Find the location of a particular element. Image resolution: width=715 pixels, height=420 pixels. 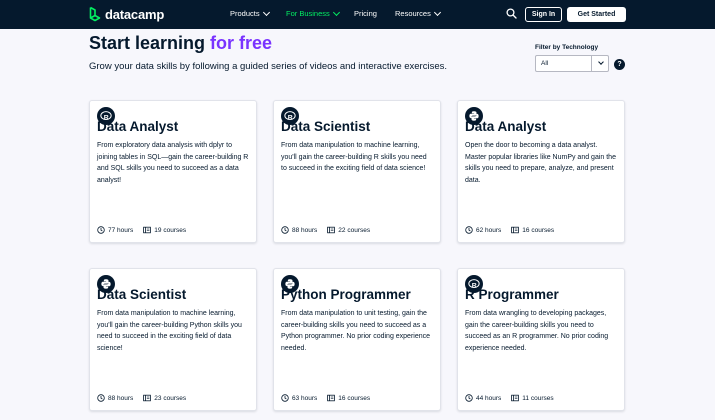

track-hours-text: 63 hours is located at coordinates (305, 398).